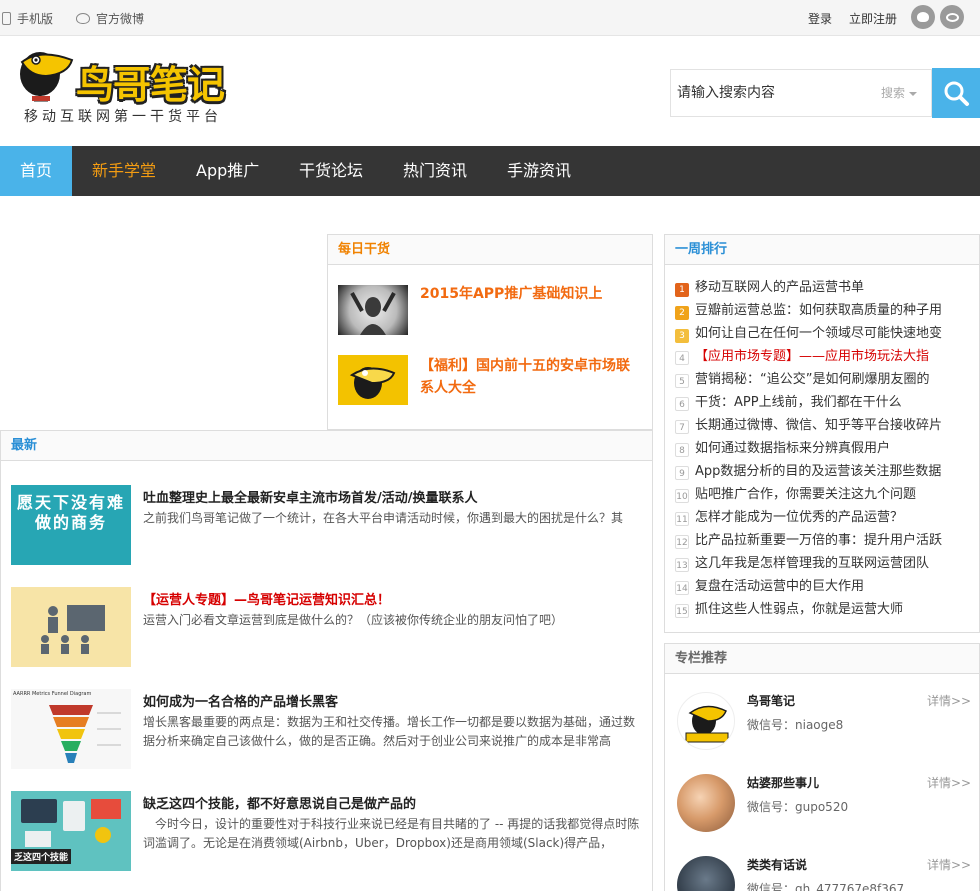  Describe the element at coordinates (124, 171) in the screenshot. I see `nav-item-beginner: 新手学堂` at that location.